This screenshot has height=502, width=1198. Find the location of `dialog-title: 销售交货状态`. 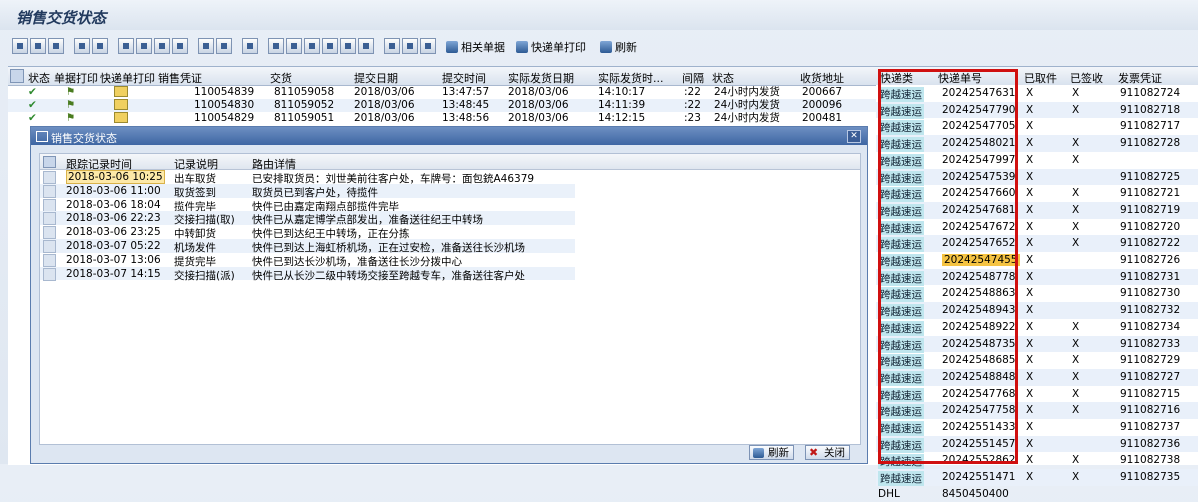

dialog-title: 销售交货状态 is located at coordinates (84, 138).